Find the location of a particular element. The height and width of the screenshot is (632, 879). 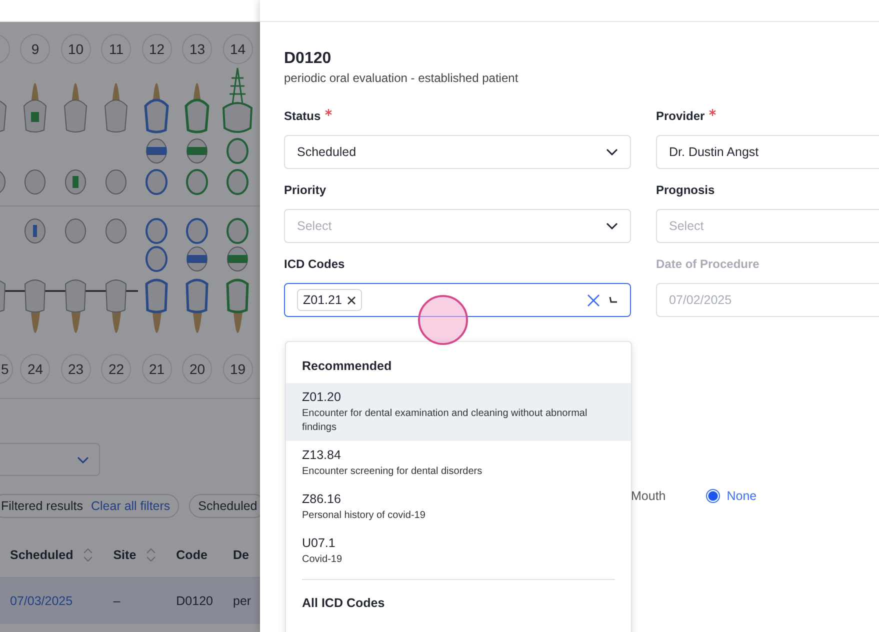

field-label: Prognosis is located at coordinates (685, 190).